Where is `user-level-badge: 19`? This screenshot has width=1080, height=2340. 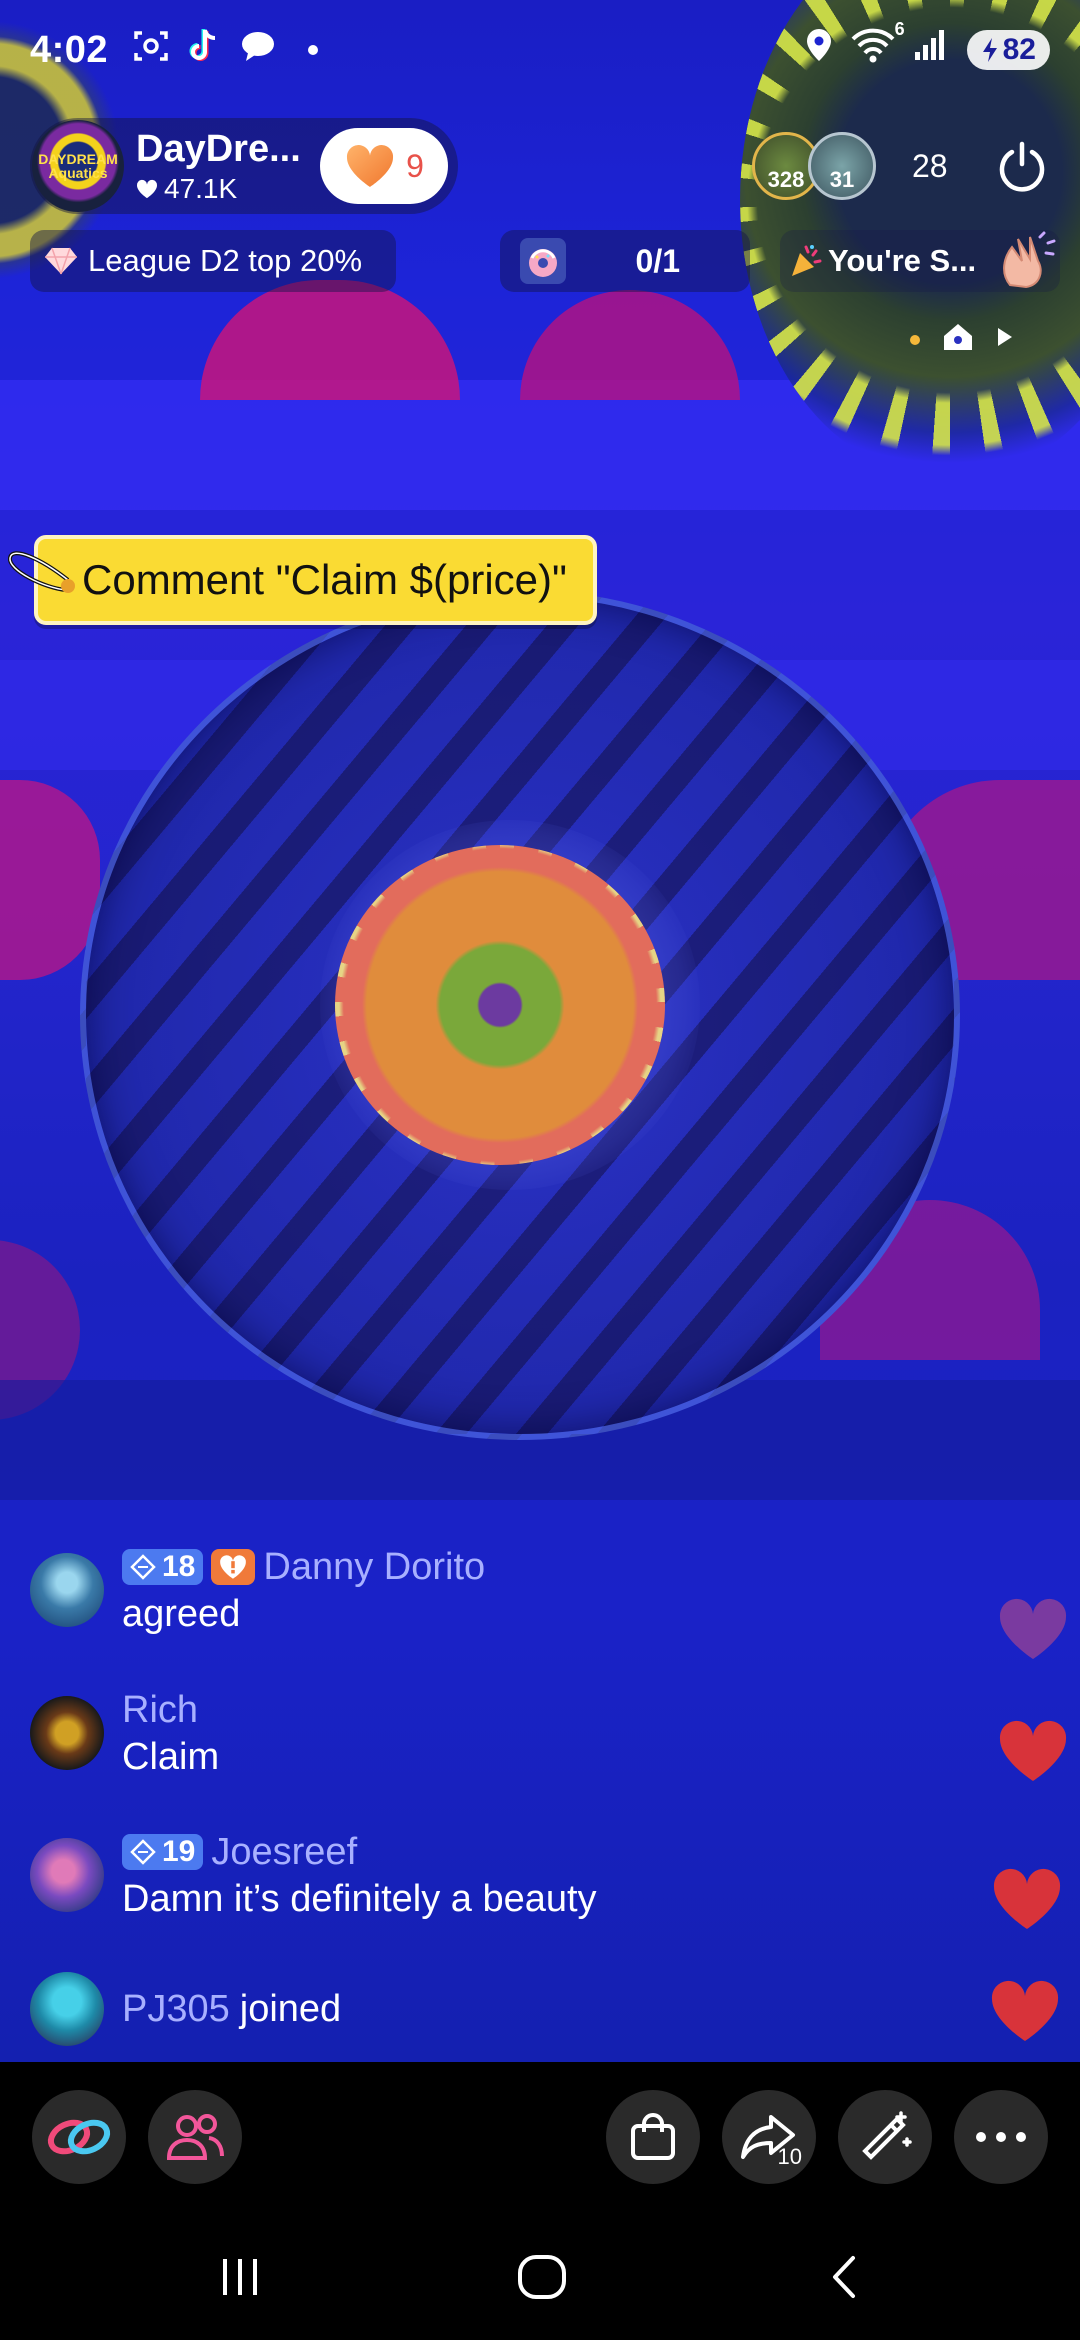
user-level-badge: 19 is located at coordinates (163, 1852).